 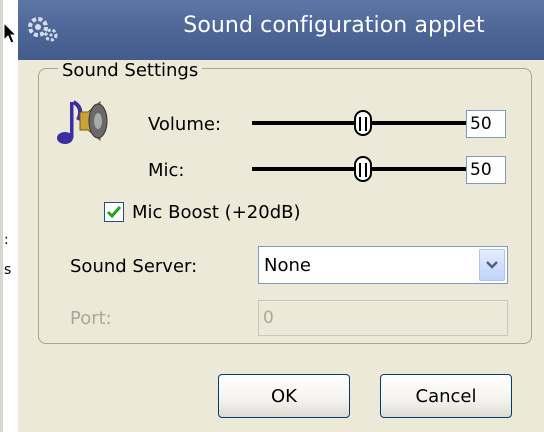 I want to click on mic-slider-thumb, so click(x=363, y=169).